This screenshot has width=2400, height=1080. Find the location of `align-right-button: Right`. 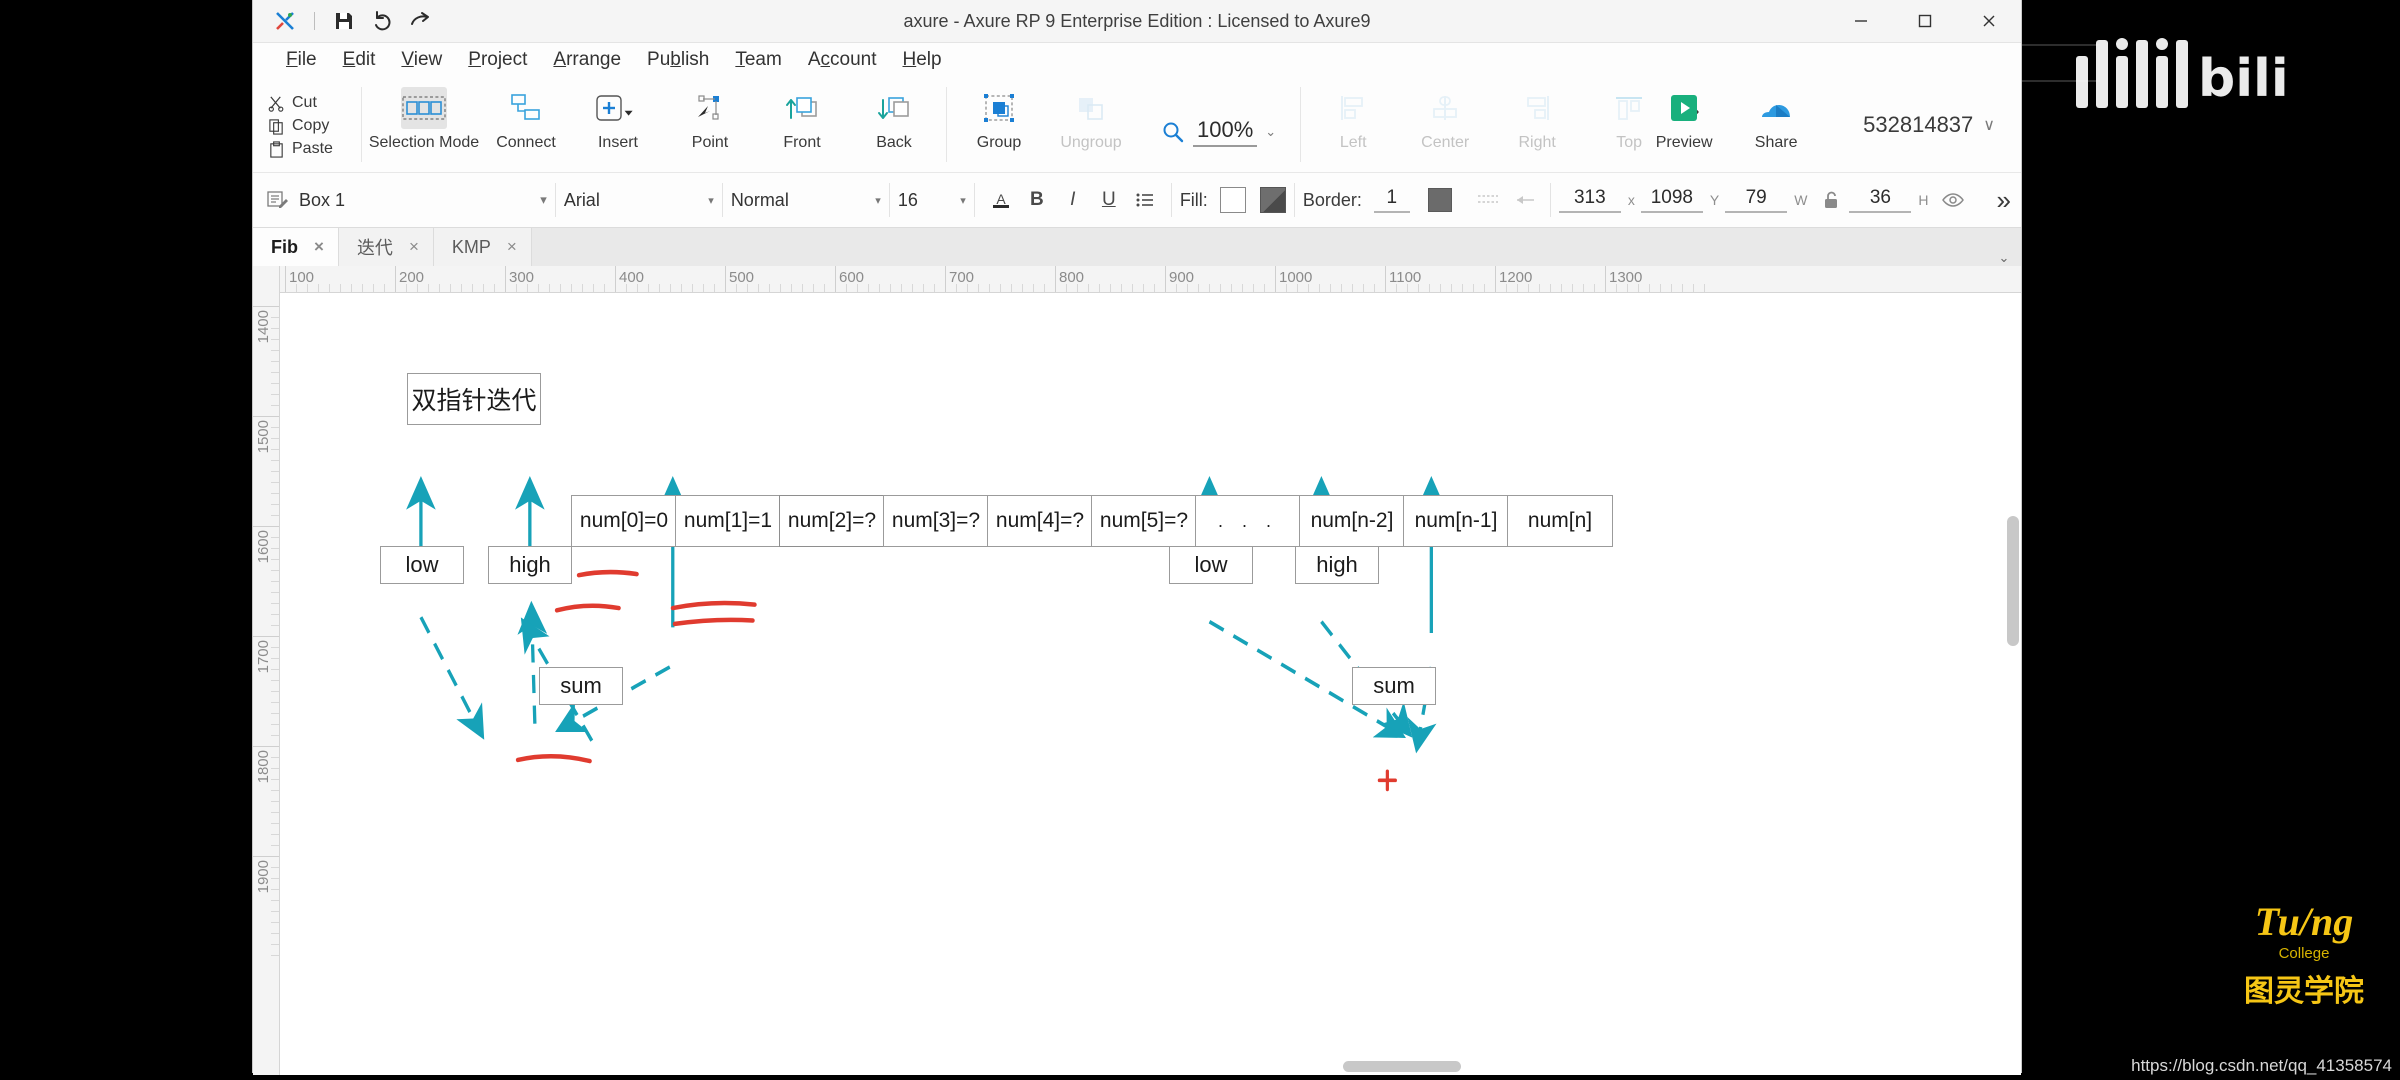

align-right-button: Right is located at coordinates (1537, 118).